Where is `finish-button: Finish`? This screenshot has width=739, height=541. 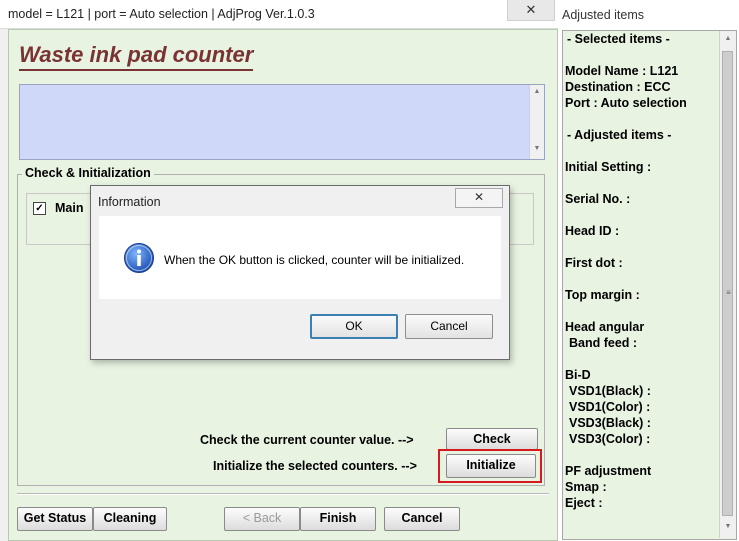 finish-button: Finish is located at coordinates (338, 519).